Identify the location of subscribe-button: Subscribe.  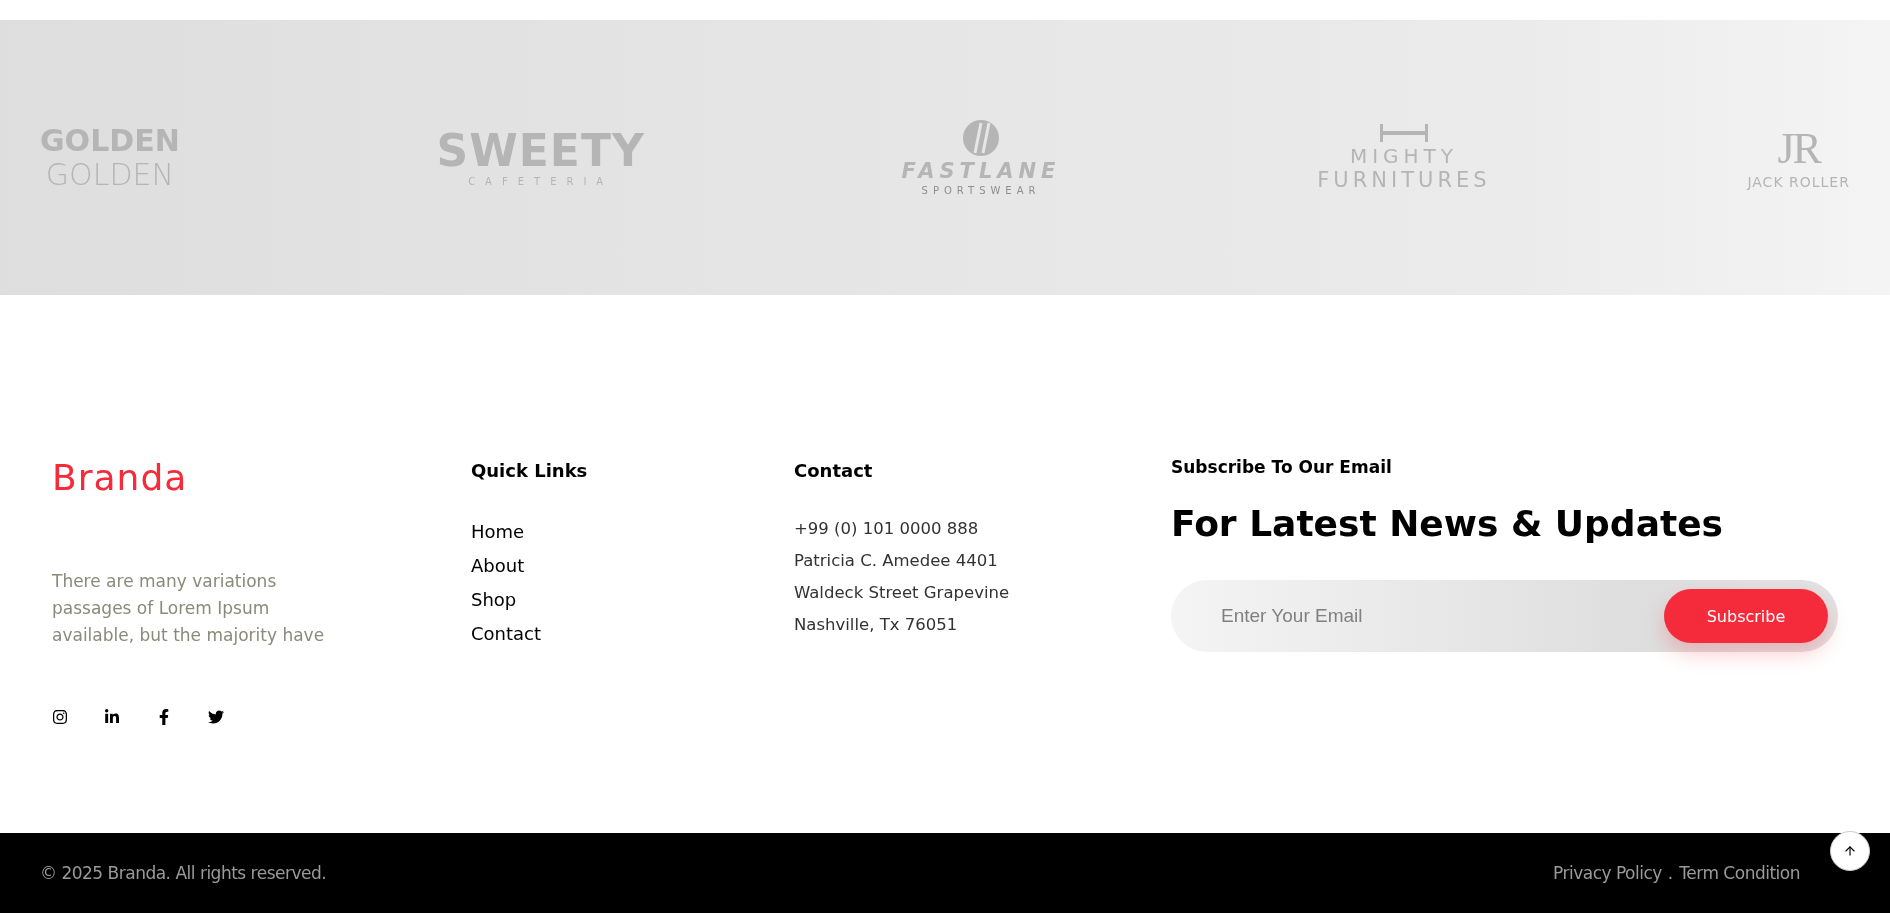
(1746, 616).